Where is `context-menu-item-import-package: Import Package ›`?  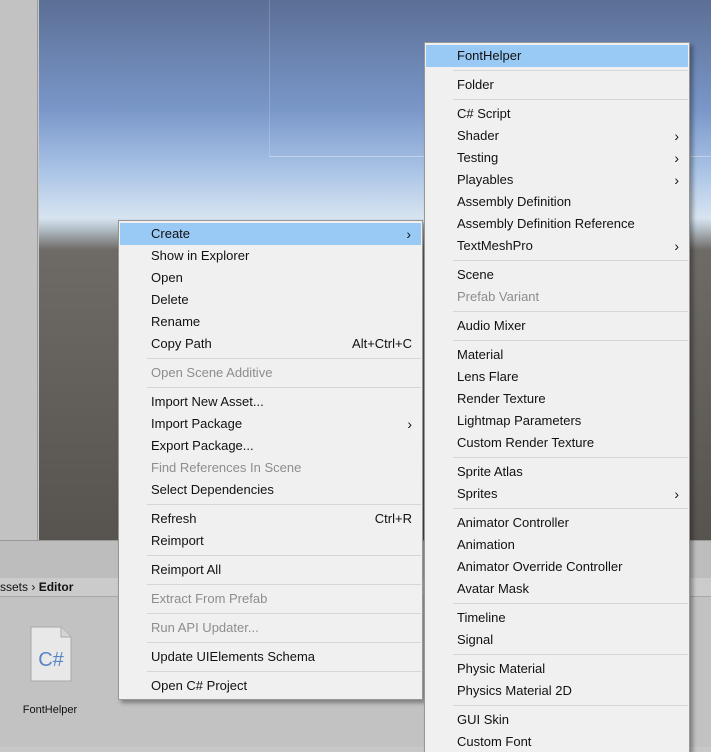 context-menu-item-import-package: Import Package › is located at coordinates (270, 424).